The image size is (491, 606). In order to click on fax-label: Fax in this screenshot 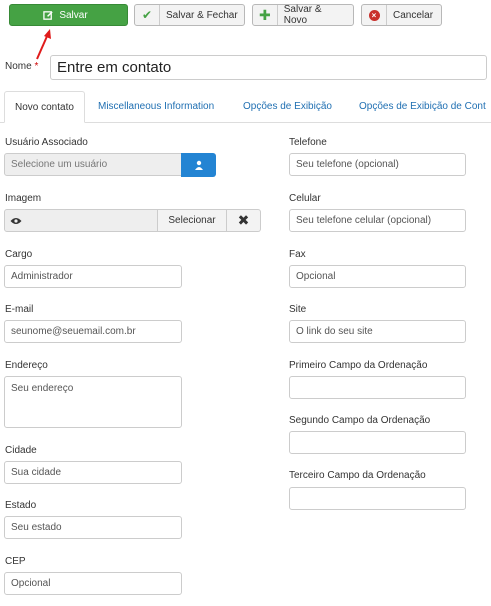, I will do `click(297, 254)`.